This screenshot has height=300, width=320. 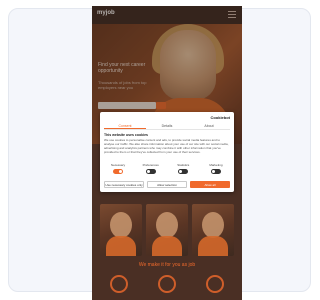 I want to click on cookie-heading: This website uses cookies, so click(x=126, y=135).